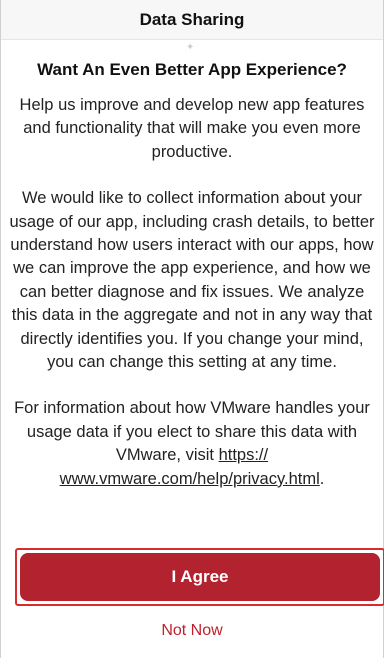  I want to click on agree-button: I Agree, so click(200, 577).